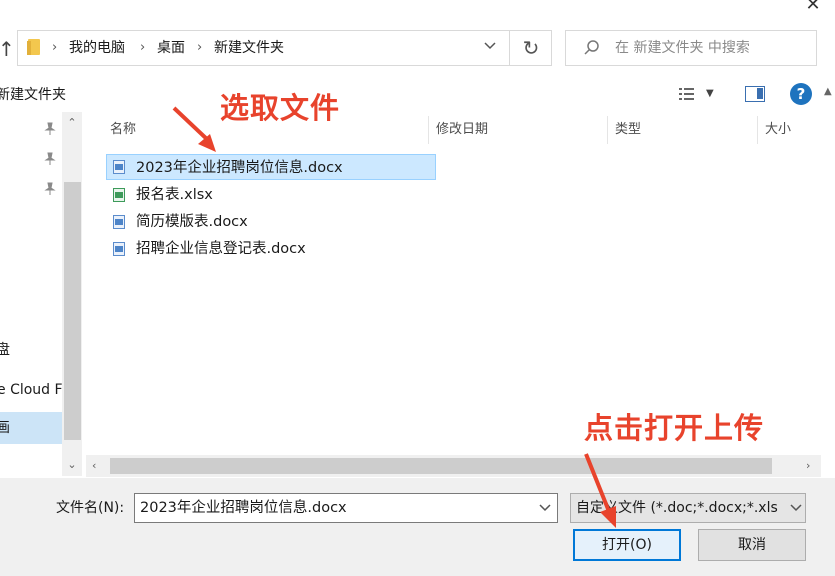 The height and width of the screenshot is (576, 835). Describe the element at coordinates (531, 48) in the screenshot. I see `refresh-icon: ↻` at that location.